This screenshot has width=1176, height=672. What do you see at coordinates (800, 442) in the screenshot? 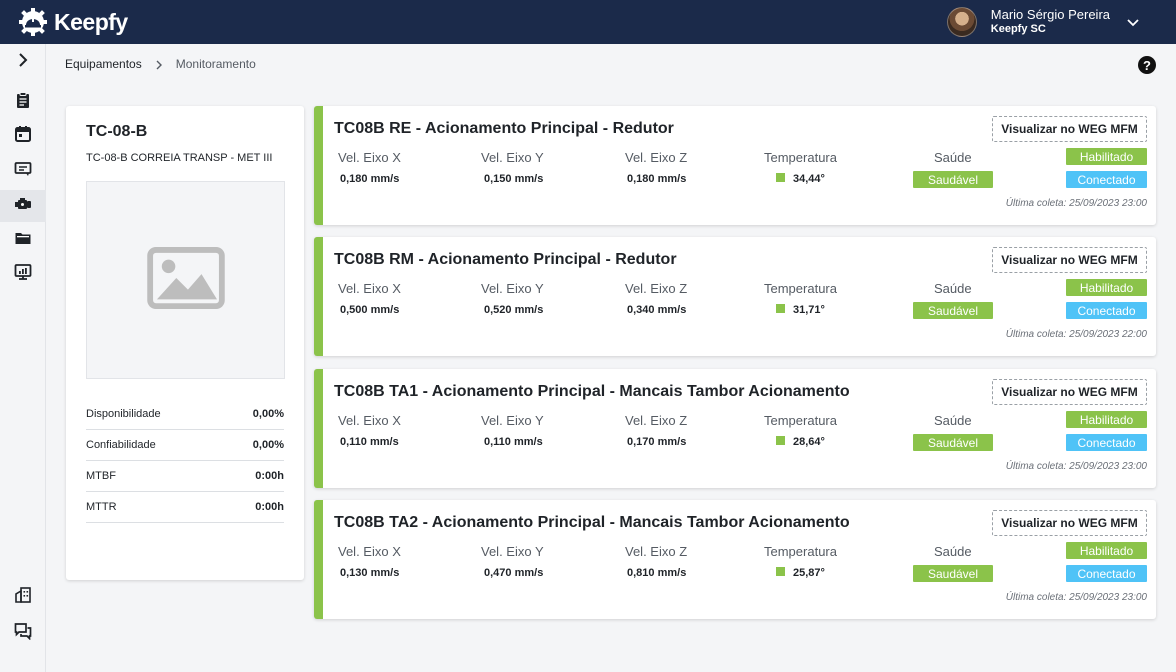
I see `temperature-value: 28,64°` at bounding box center [800, 442].